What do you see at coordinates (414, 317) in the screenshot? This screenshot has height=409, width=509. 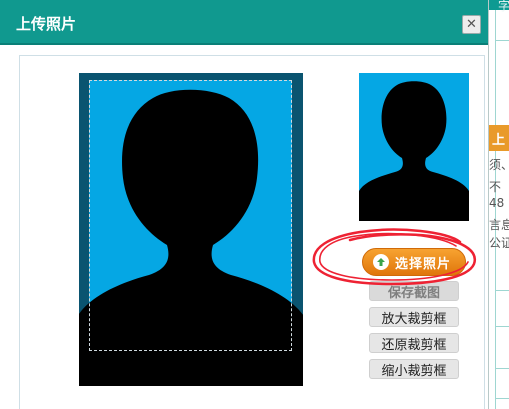 I see `enlarge-crop-button: 放大裁剪框` at bounding box center [414, 317].